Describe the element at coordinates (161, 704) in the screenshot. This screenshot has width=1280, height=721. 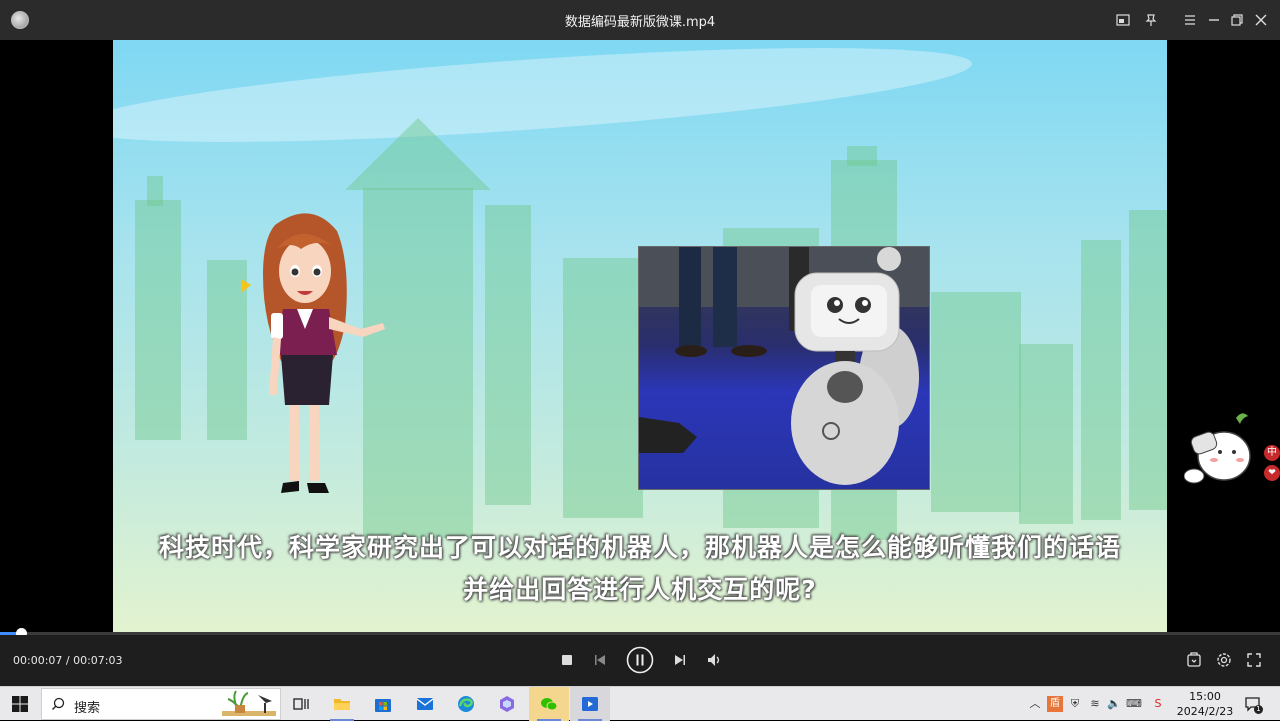
I see `taskbar-search-box: 搜索` at that location.